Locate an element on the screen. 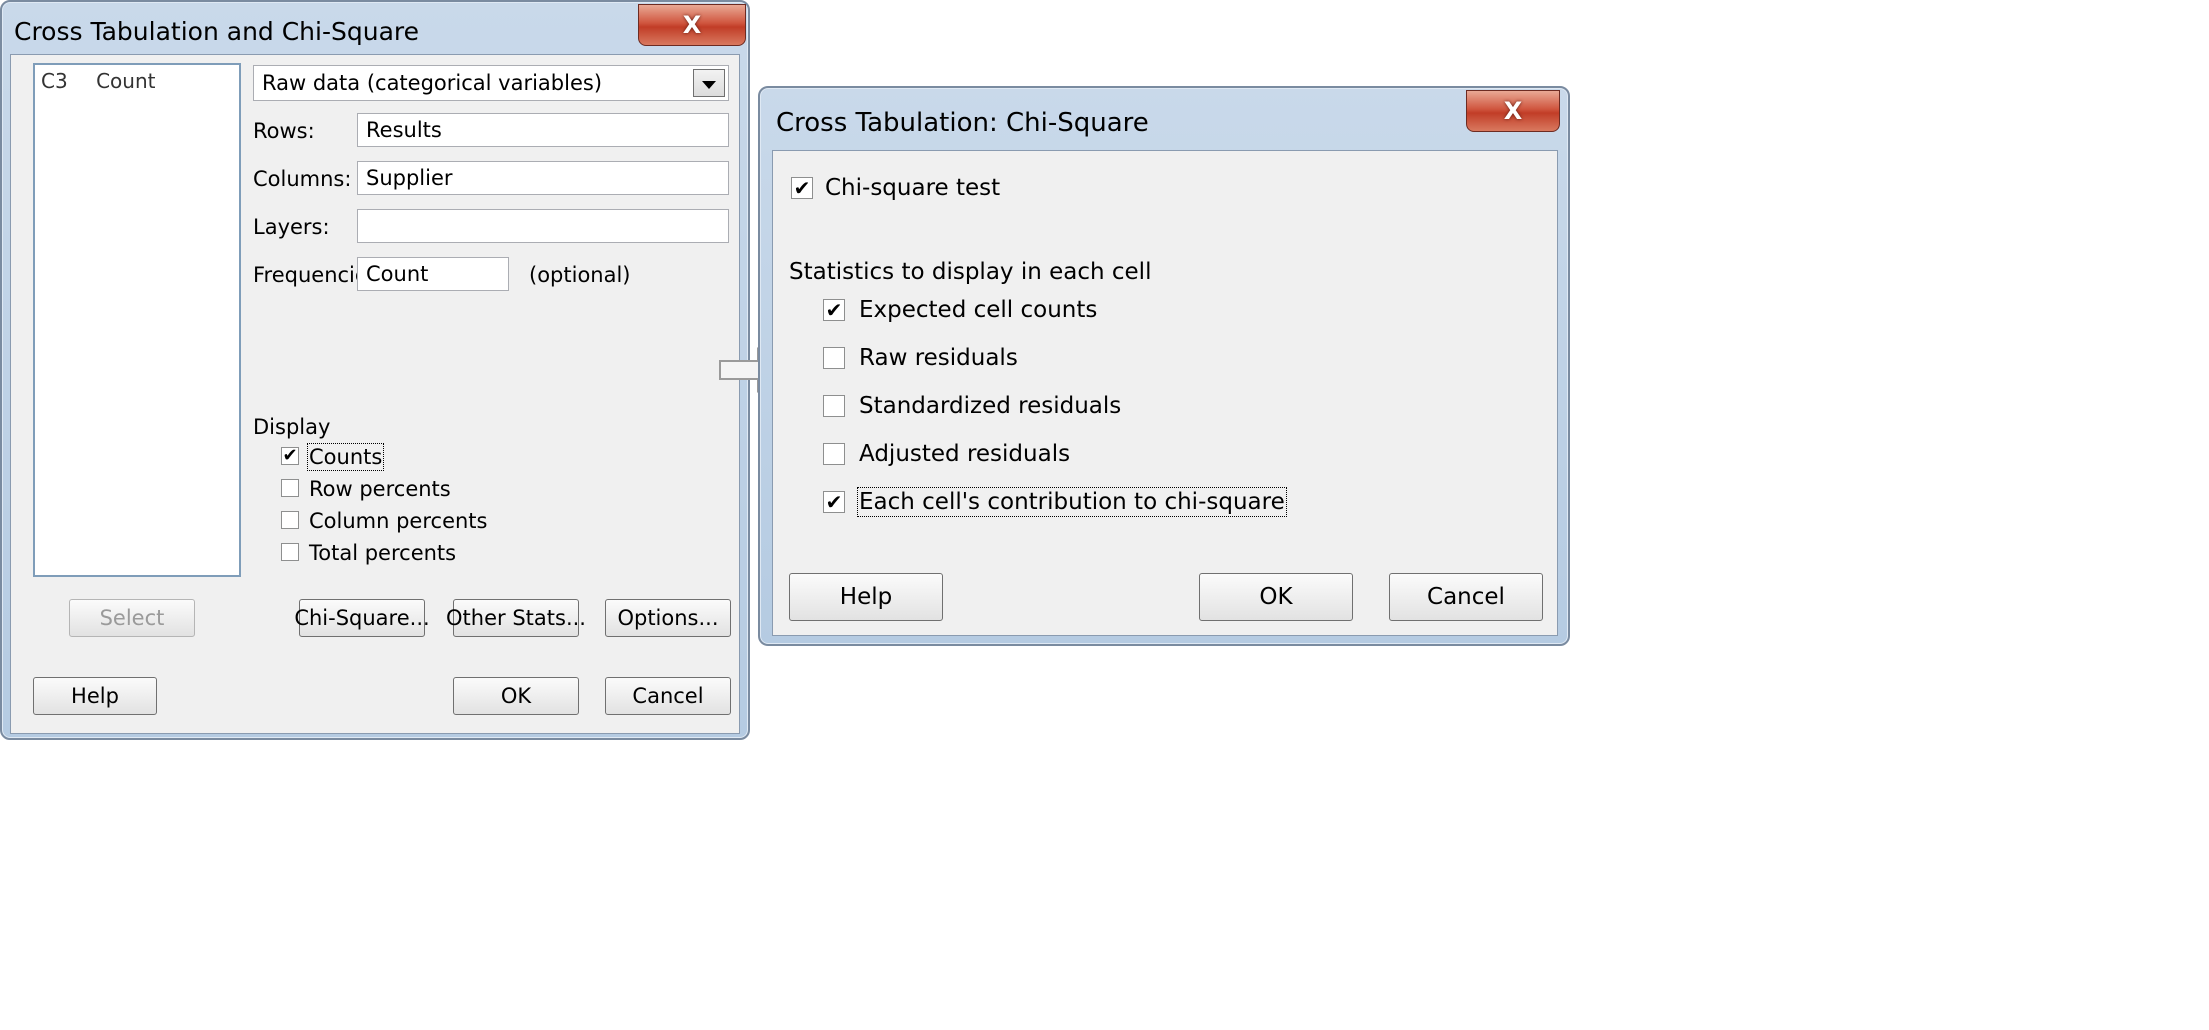 The width and height of the screenshot is (2209, 1030). data-type-select: Raw data (categorical variables) is located at coordinates (491, 83).